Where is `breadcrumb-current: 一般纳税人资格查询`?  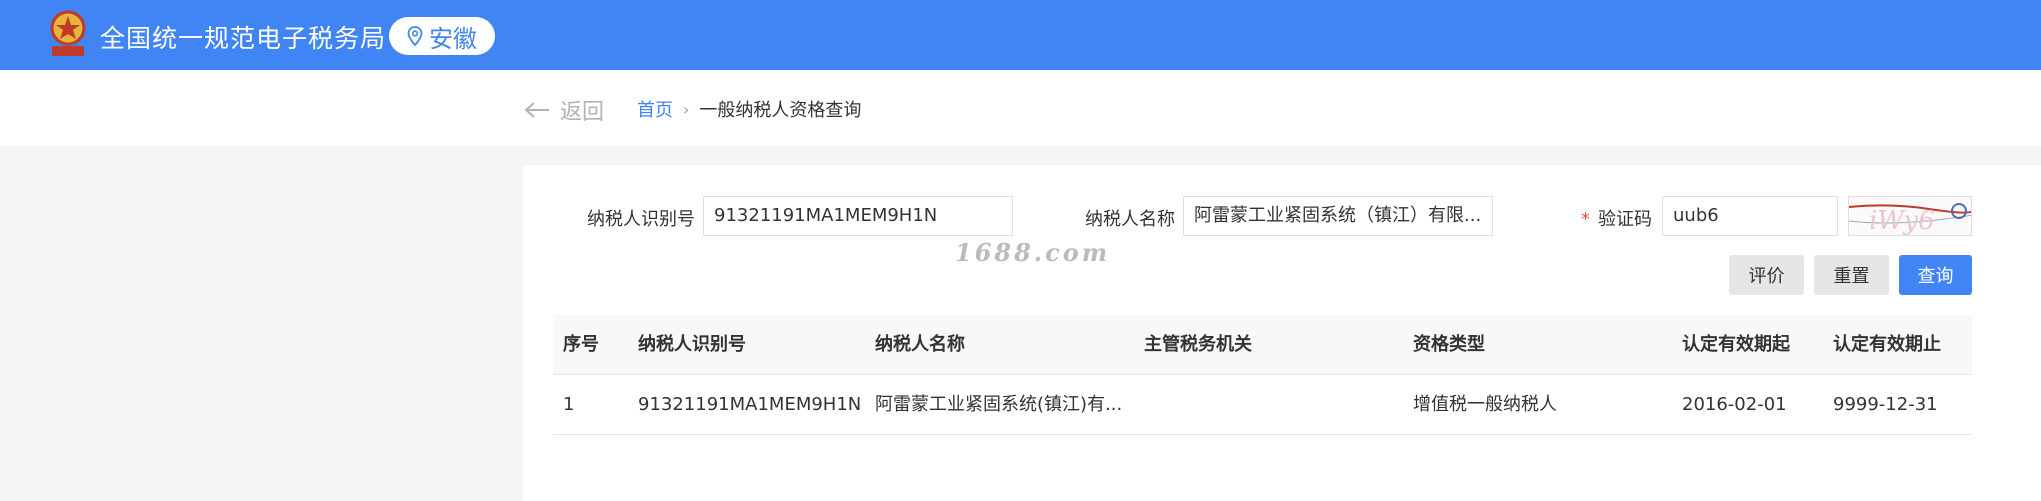
breadcrumb-current: 一般纳税人资格查询 is located at coordinates (780, 110).